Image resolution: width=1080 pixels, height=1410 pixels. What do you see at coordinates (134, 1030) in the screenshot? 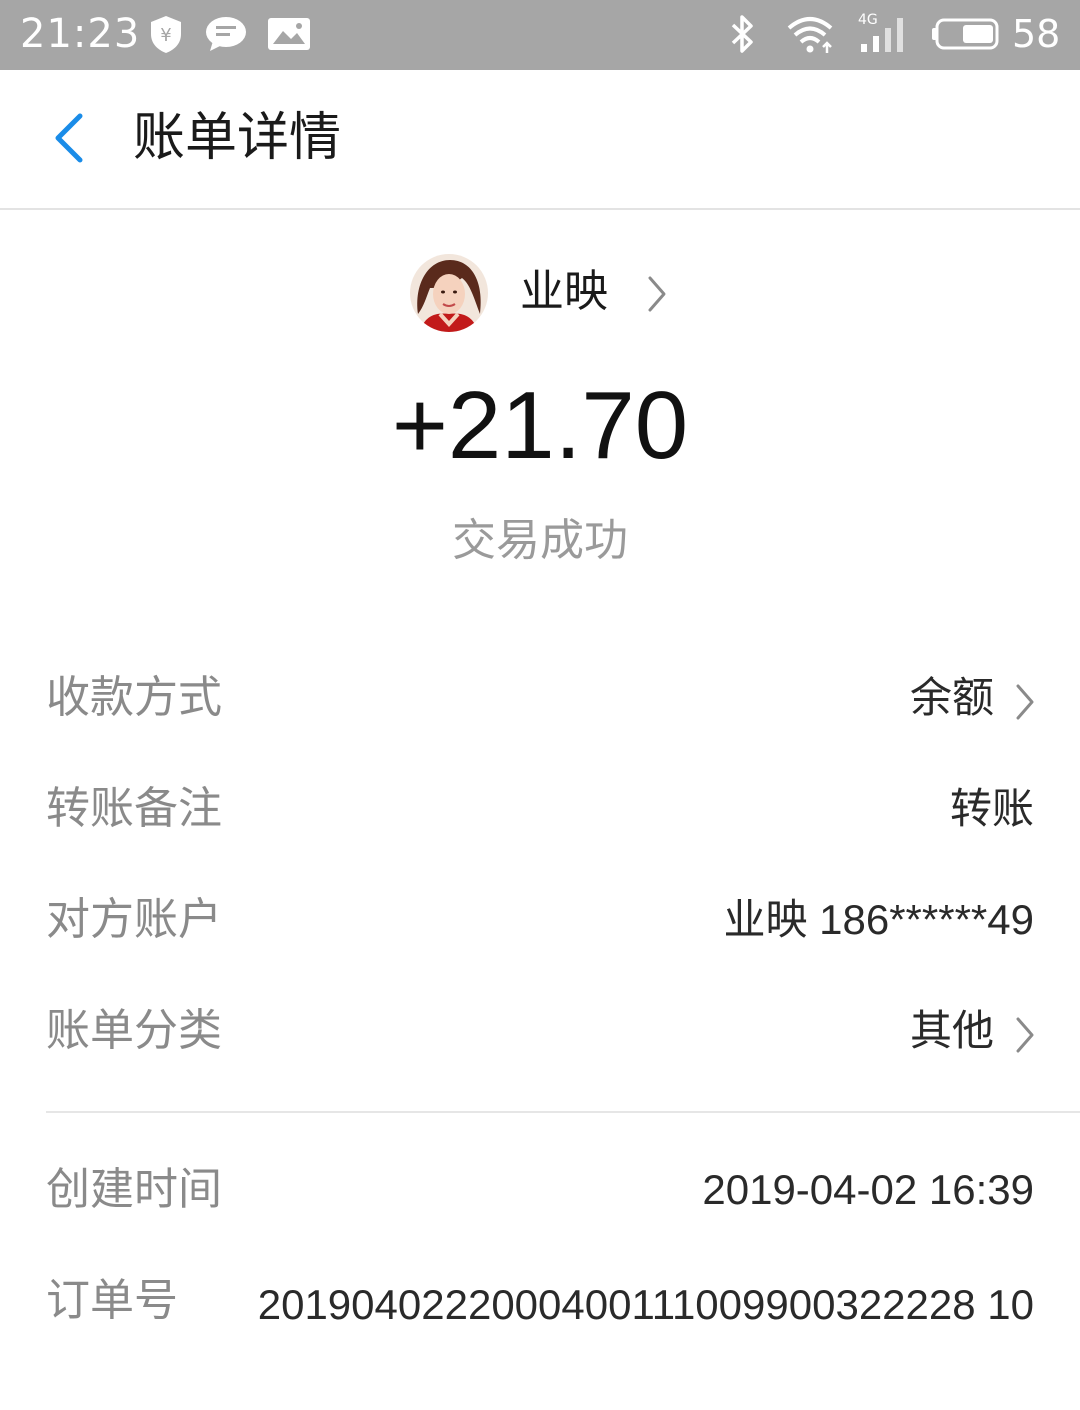
I see `detail-label: 账单分类` at bounding box center [134, 1030].